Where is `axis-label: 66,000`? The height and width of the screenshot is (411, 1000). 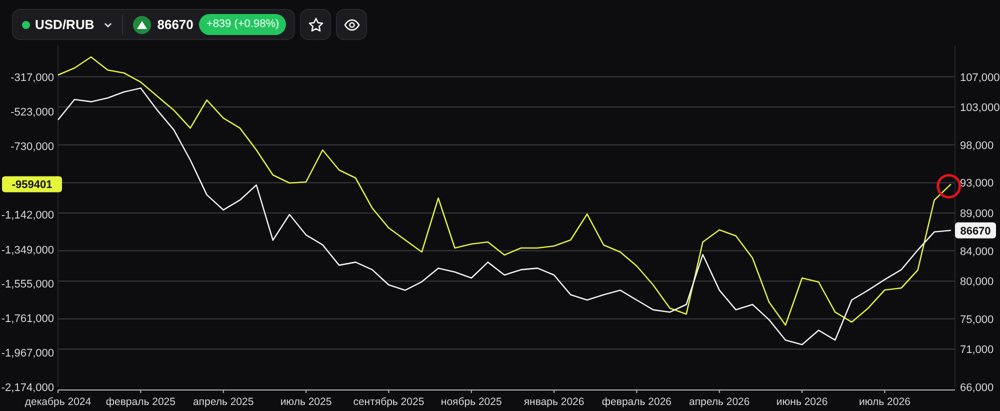
axis-label: 66,000 is located at coordinates (977, 388).